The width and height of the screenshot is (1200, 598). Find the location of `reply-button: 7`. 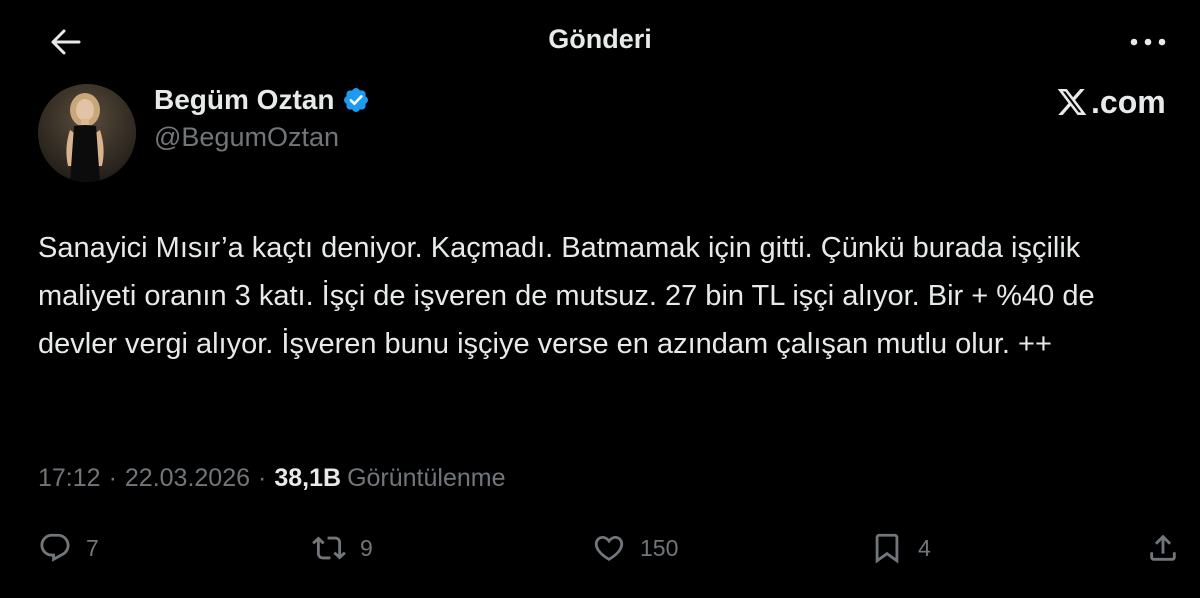

reply-button: 7 is located at coordinates (68, 548).